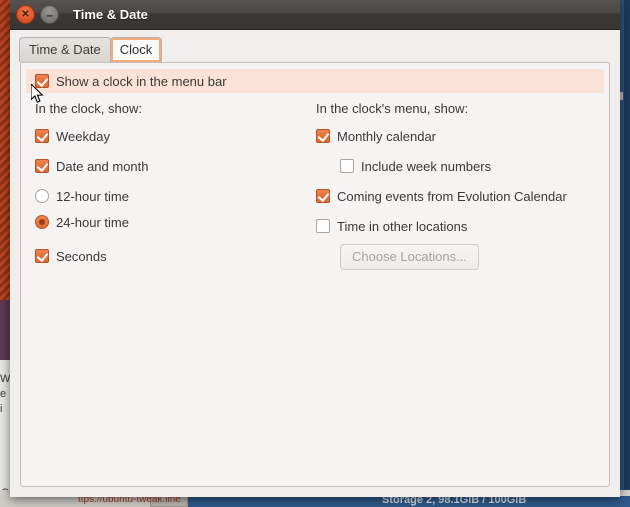 The image size is (630, 507). I want to click on monthly-calendar-label: Monthly calendar, so click(387, 136).